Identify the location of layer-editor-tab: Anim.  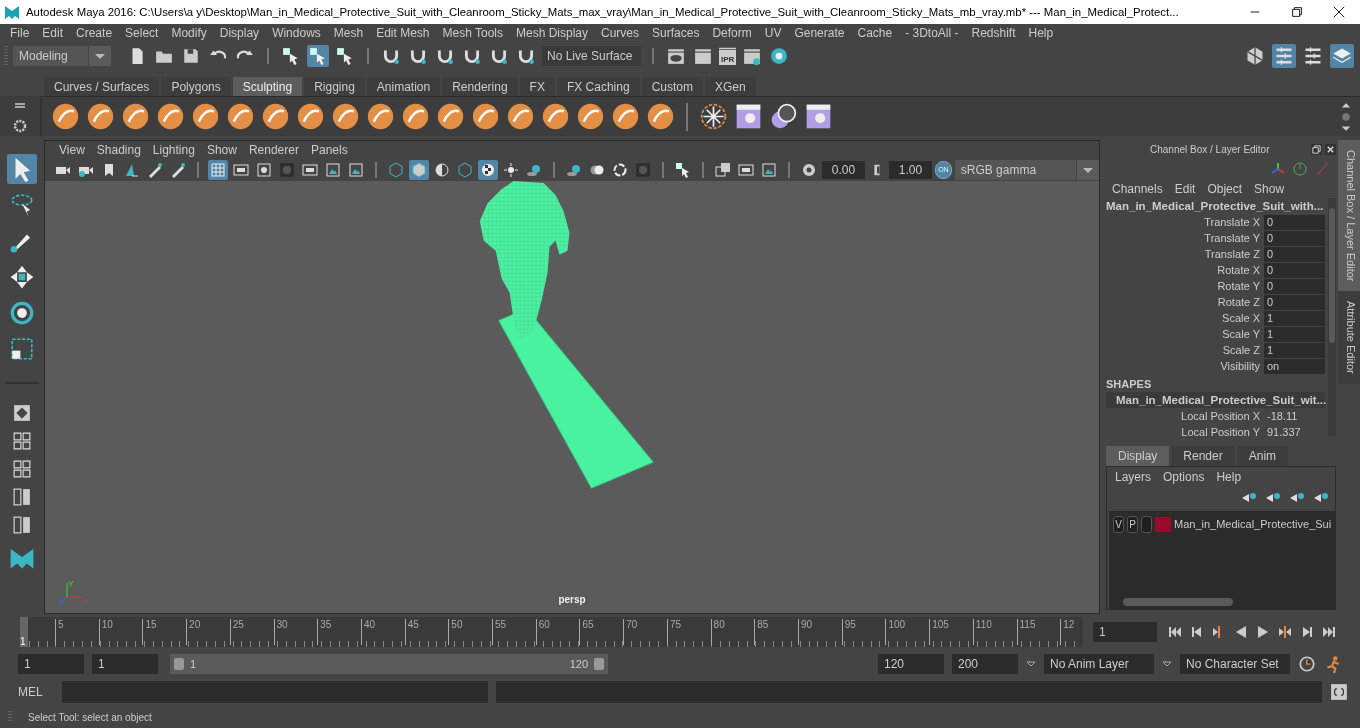
(1262, 456).